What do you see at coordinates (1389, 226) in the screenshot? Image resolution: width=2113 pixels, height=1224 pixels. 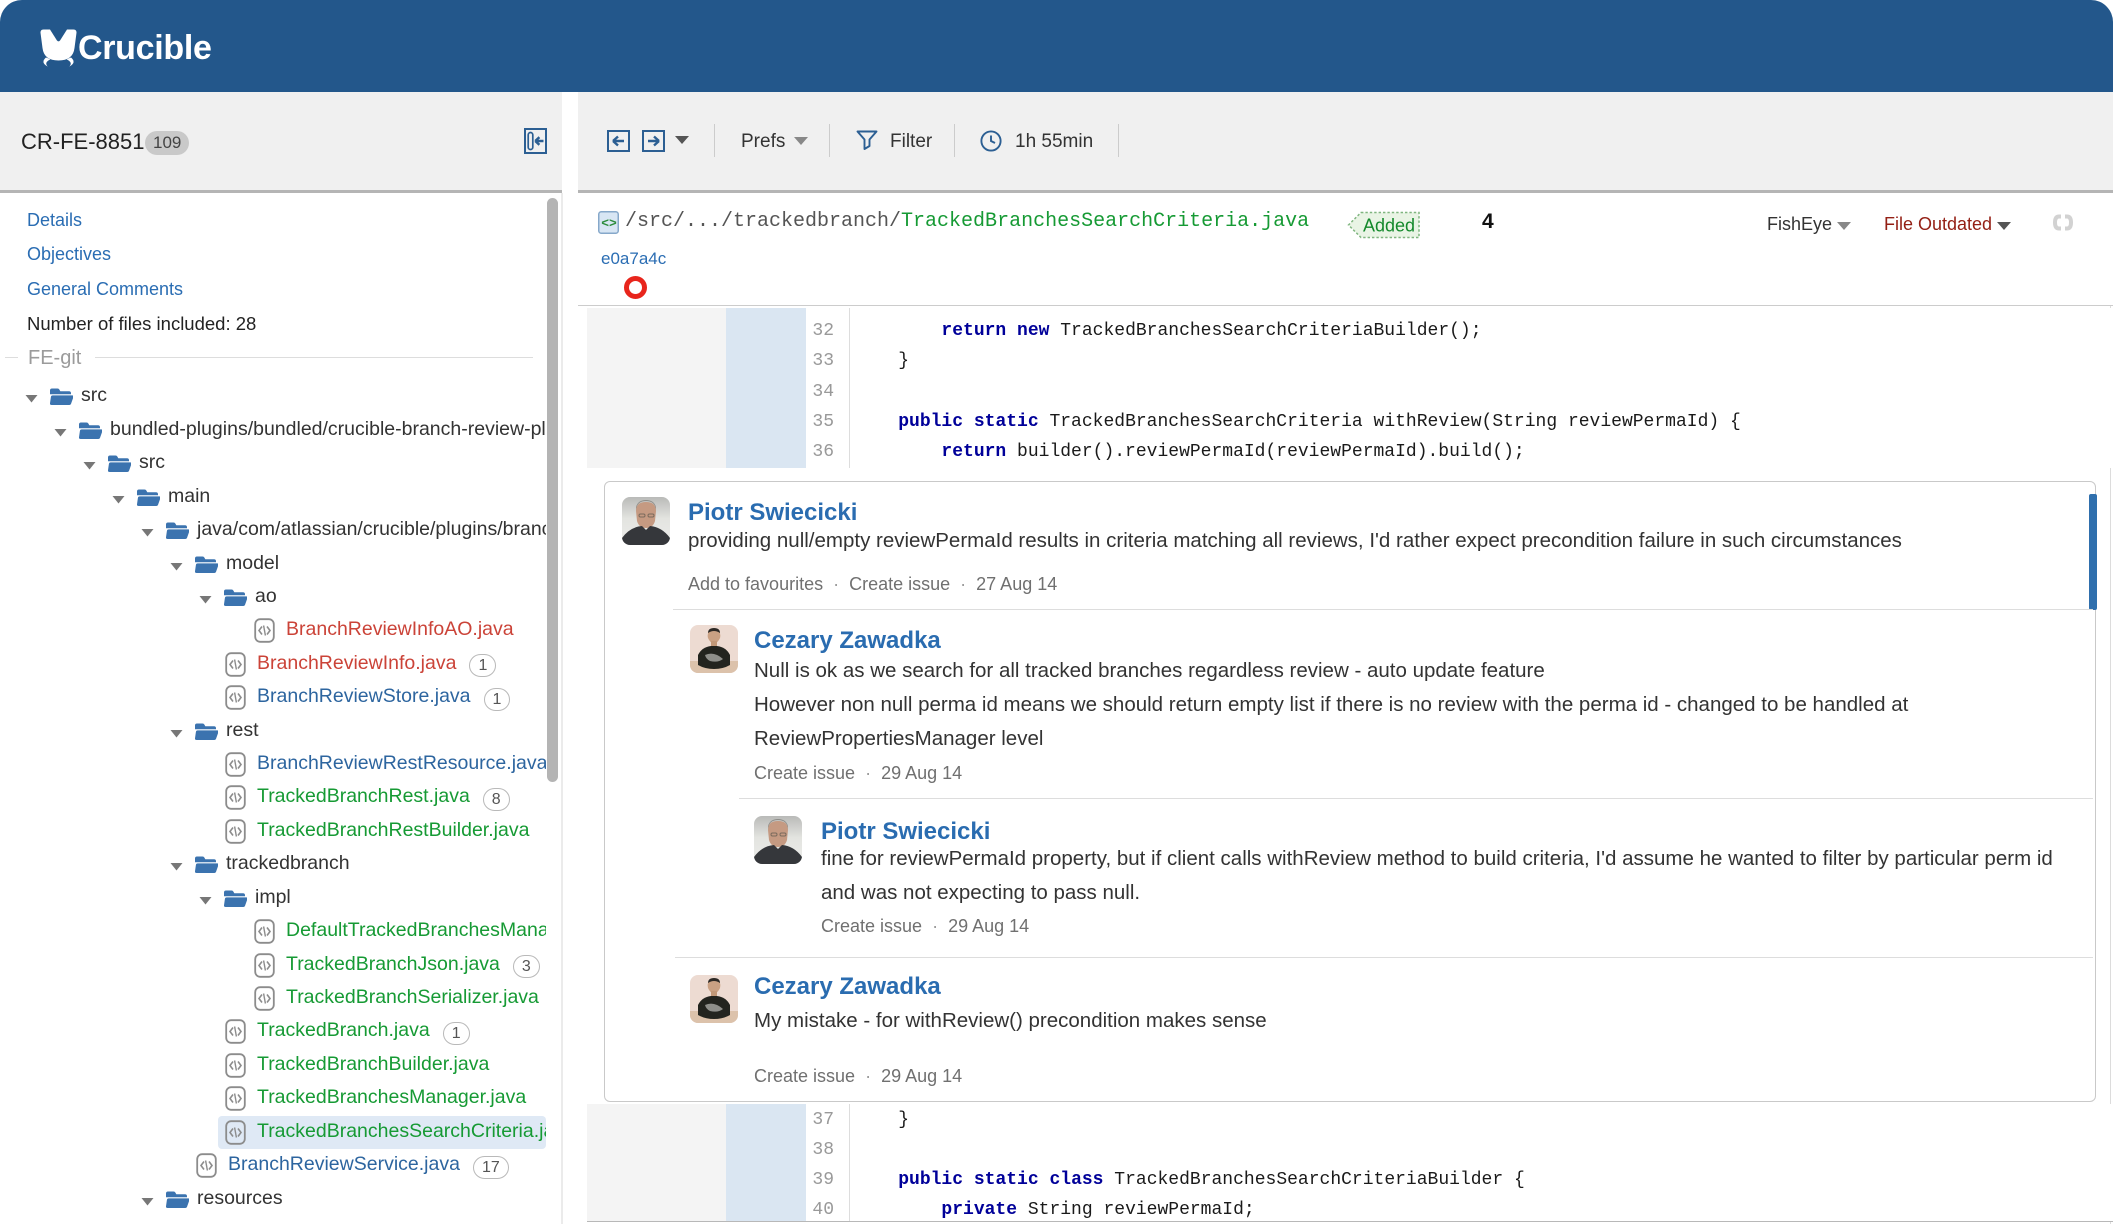 I see `svg-text: Added` at bounding box center [1389, 226].